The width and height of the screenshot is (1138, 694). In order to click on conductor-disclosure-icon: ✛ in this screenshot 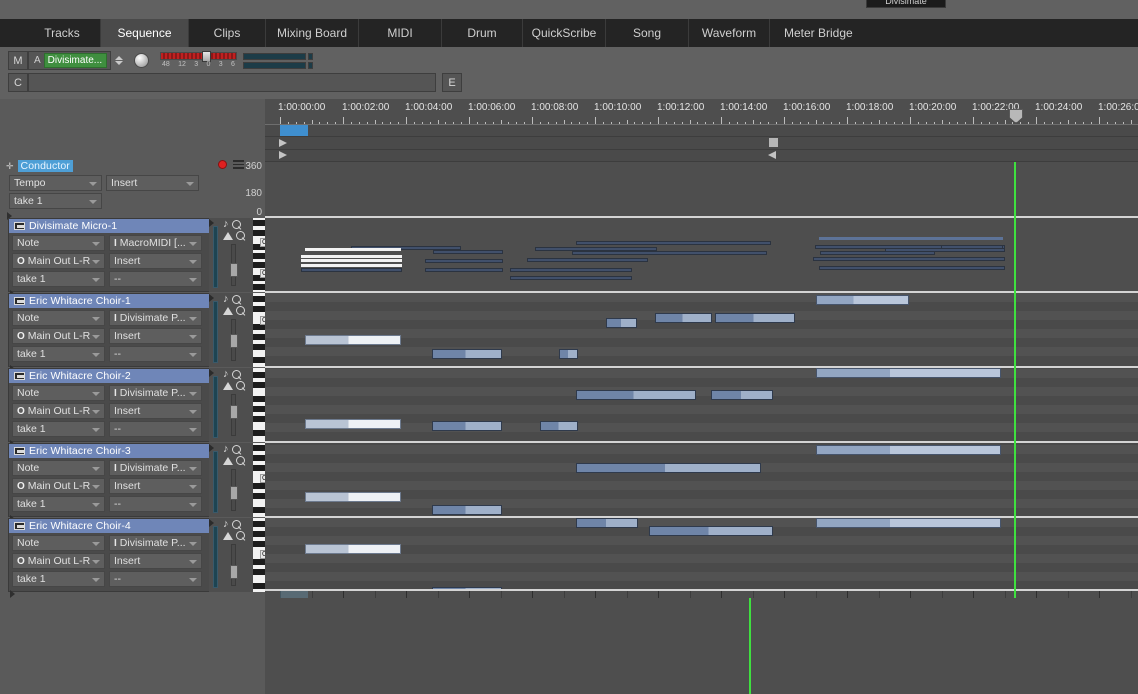, I will do `click(10, 166)`.